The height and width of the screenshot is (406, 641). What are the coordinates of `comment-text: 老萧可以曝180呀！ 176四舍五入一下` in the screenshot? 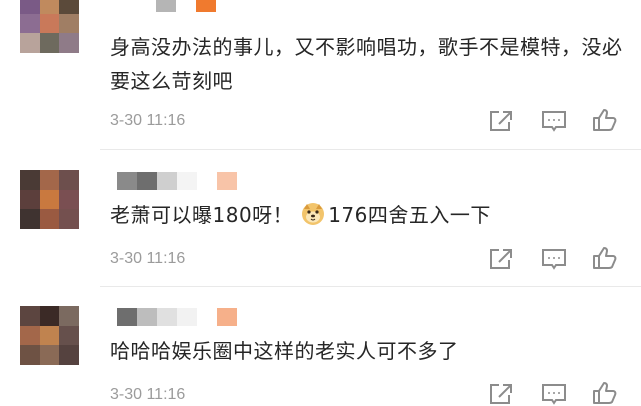 It's located at (370, 215).